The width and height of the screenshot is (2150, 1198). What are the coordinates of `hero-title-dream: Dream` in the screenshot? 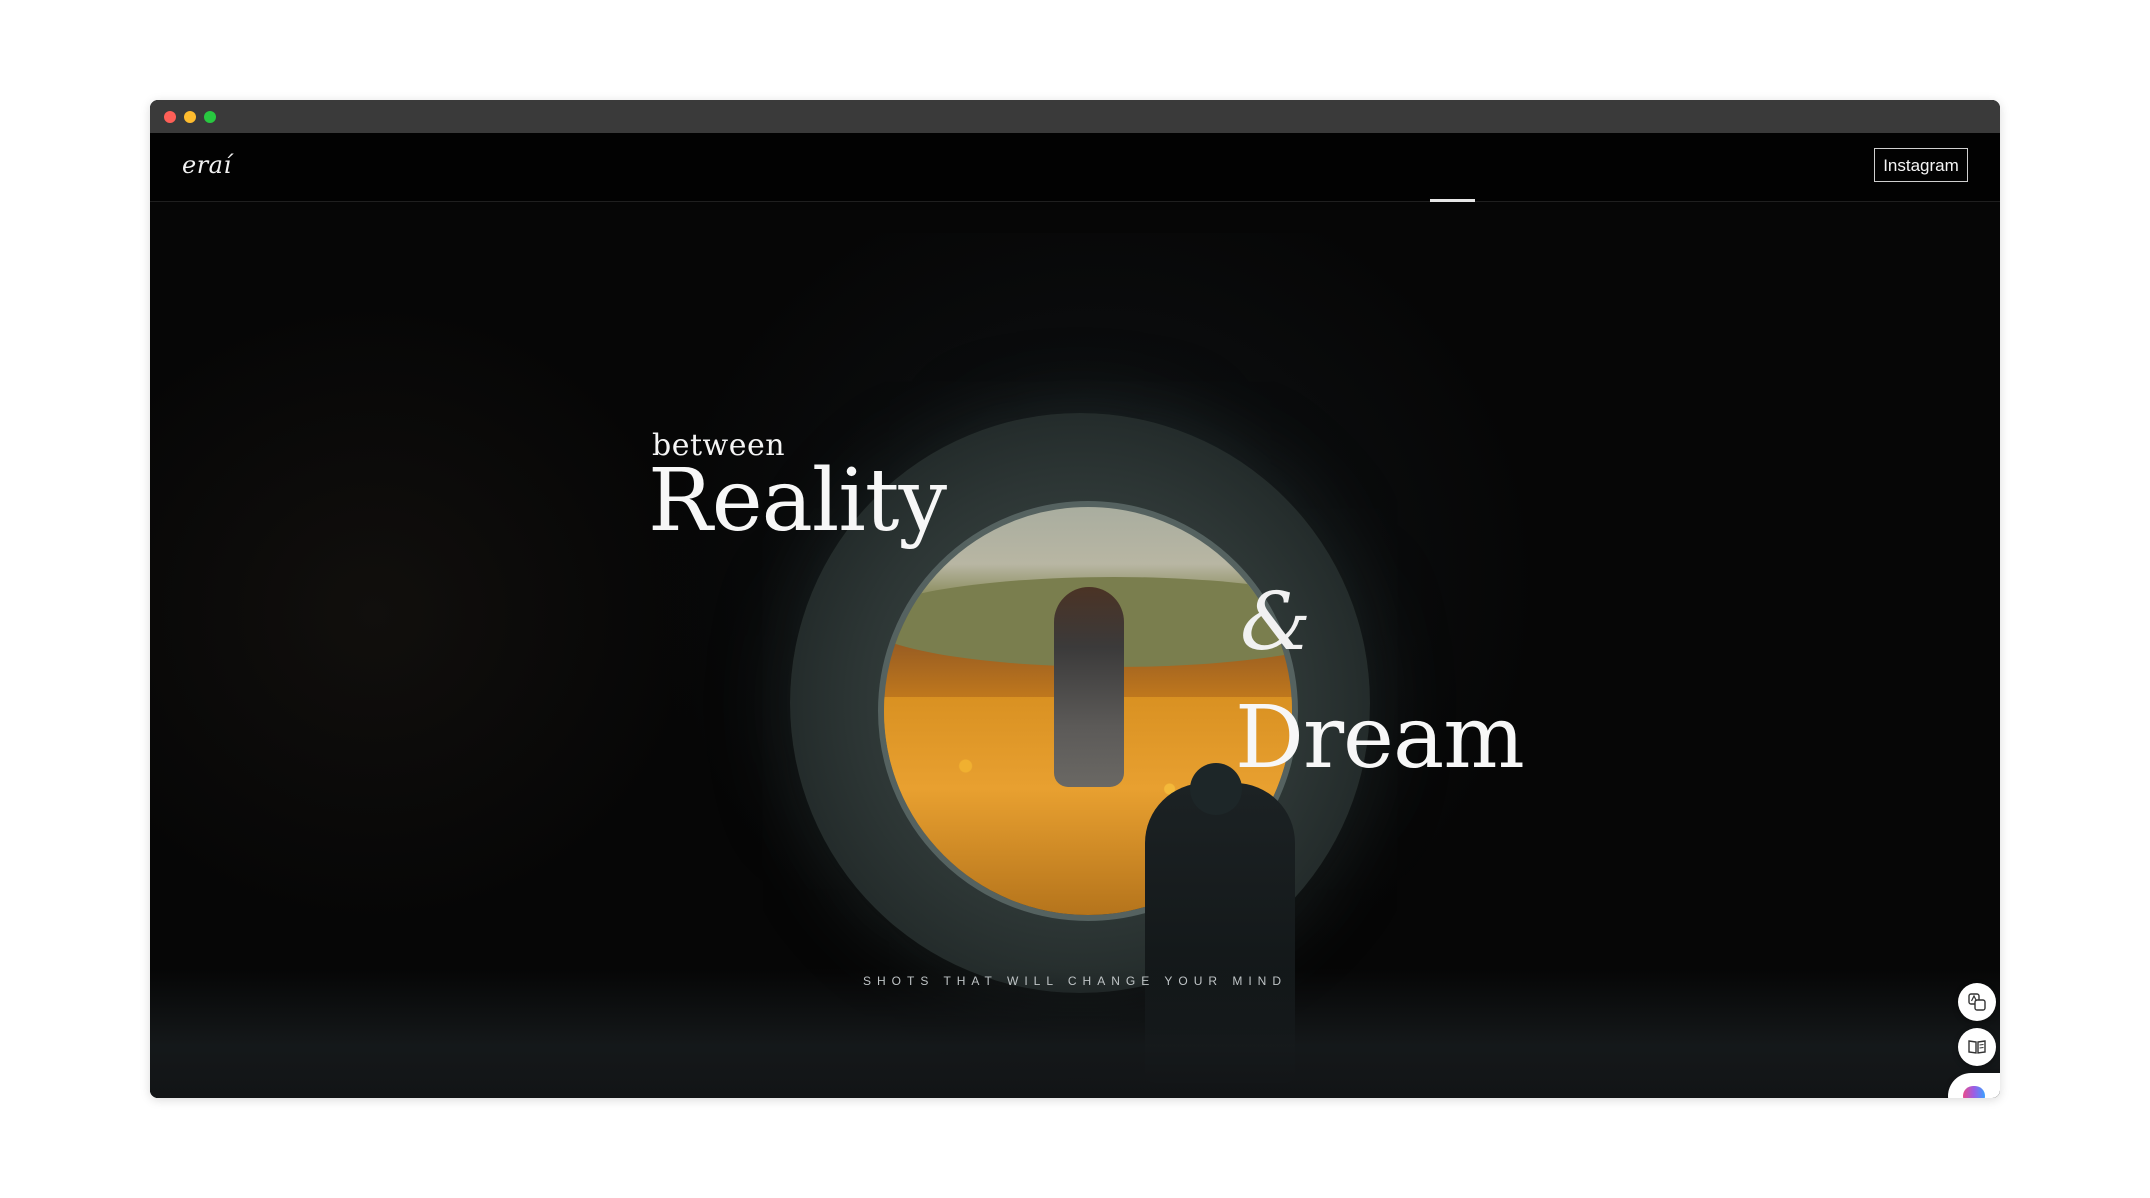 It's located at (1380, 738).